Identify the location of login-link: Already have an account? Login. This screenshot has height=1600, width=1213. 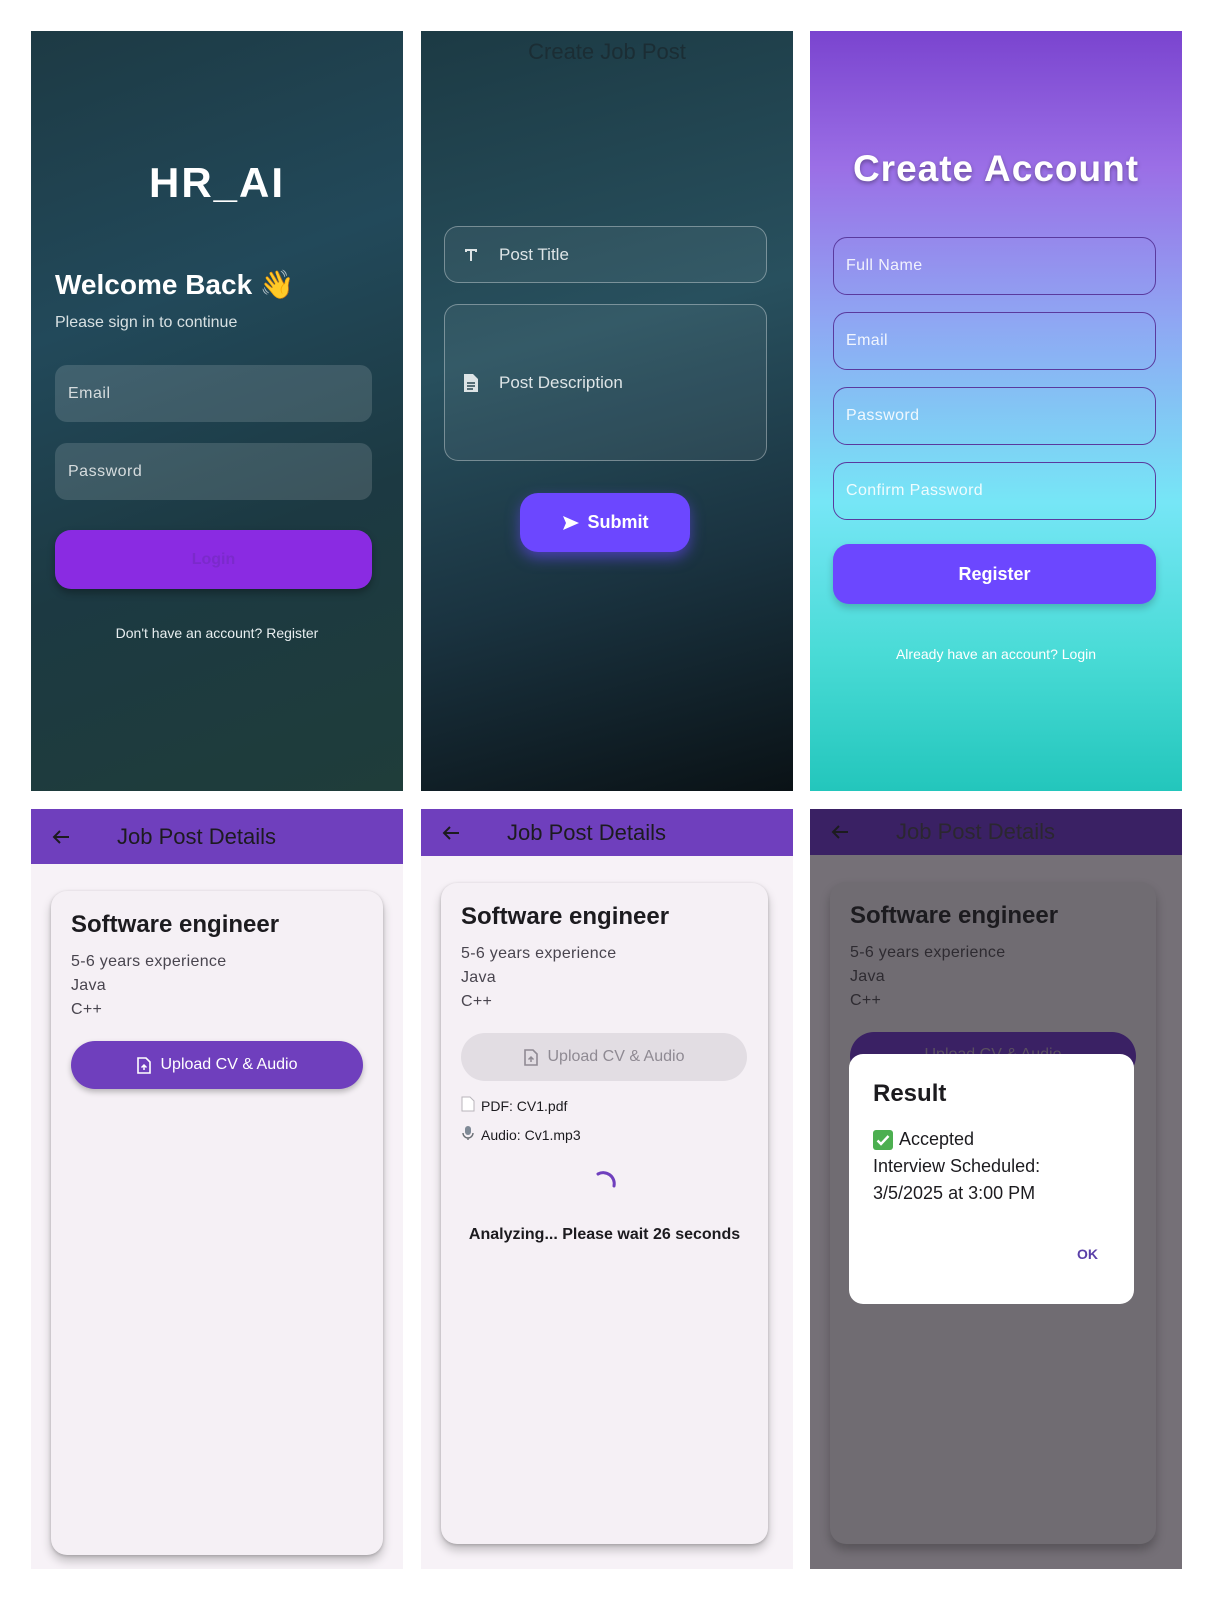
(996, 654).